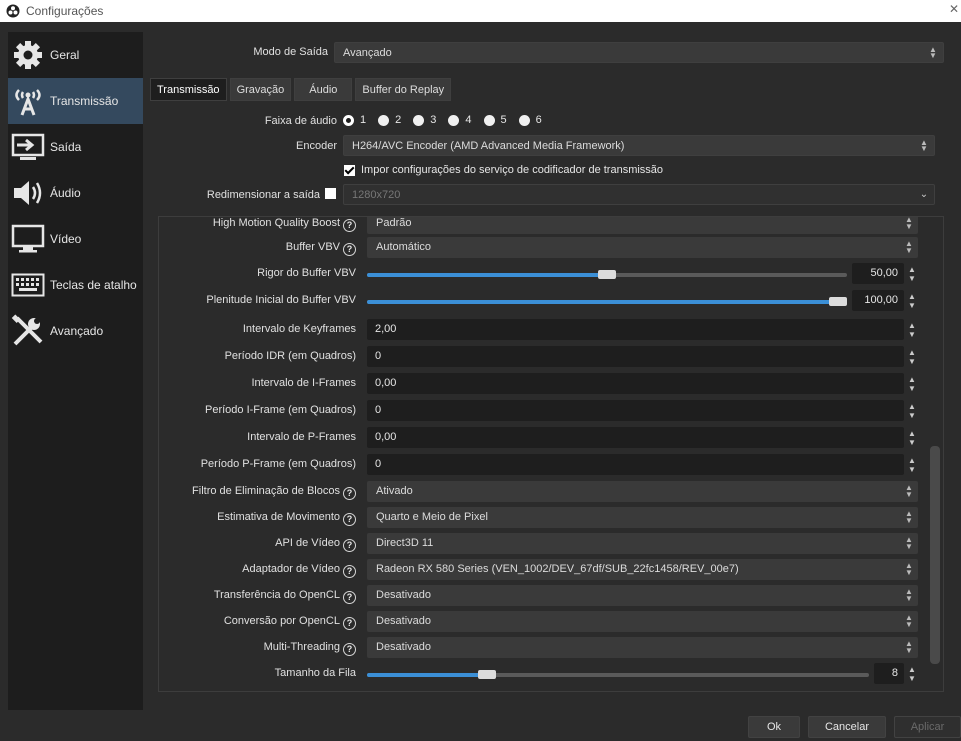 Image resolution: width=961 pixels, height=741 pixels. What do you see at coordinates (642, 543) in the screenshot?
I see `video-api-select: Direct3D 11 ▲ ▼` at bounding box center [642, 543].